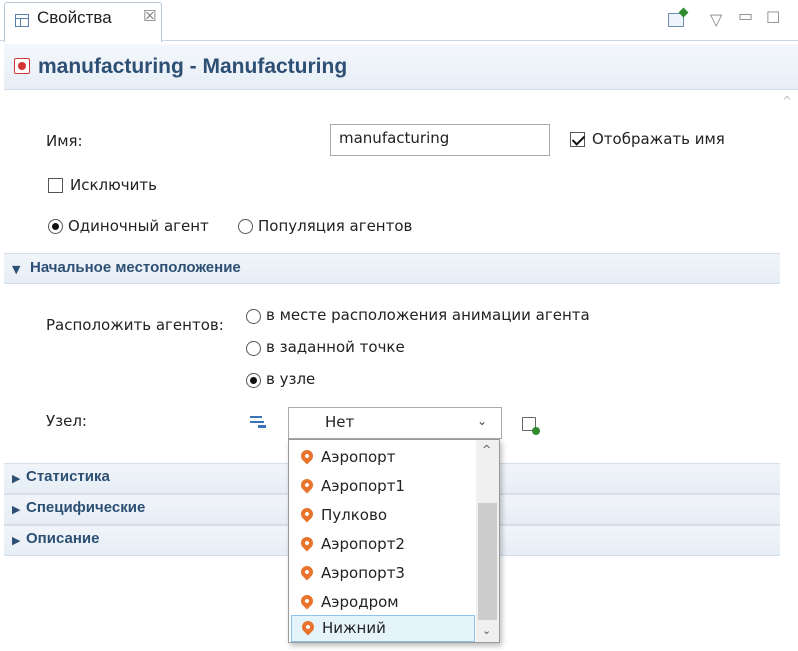 The width and height of the screenshot is (798, 651). I want to click on place-at-point-radio, so click(253, 348).